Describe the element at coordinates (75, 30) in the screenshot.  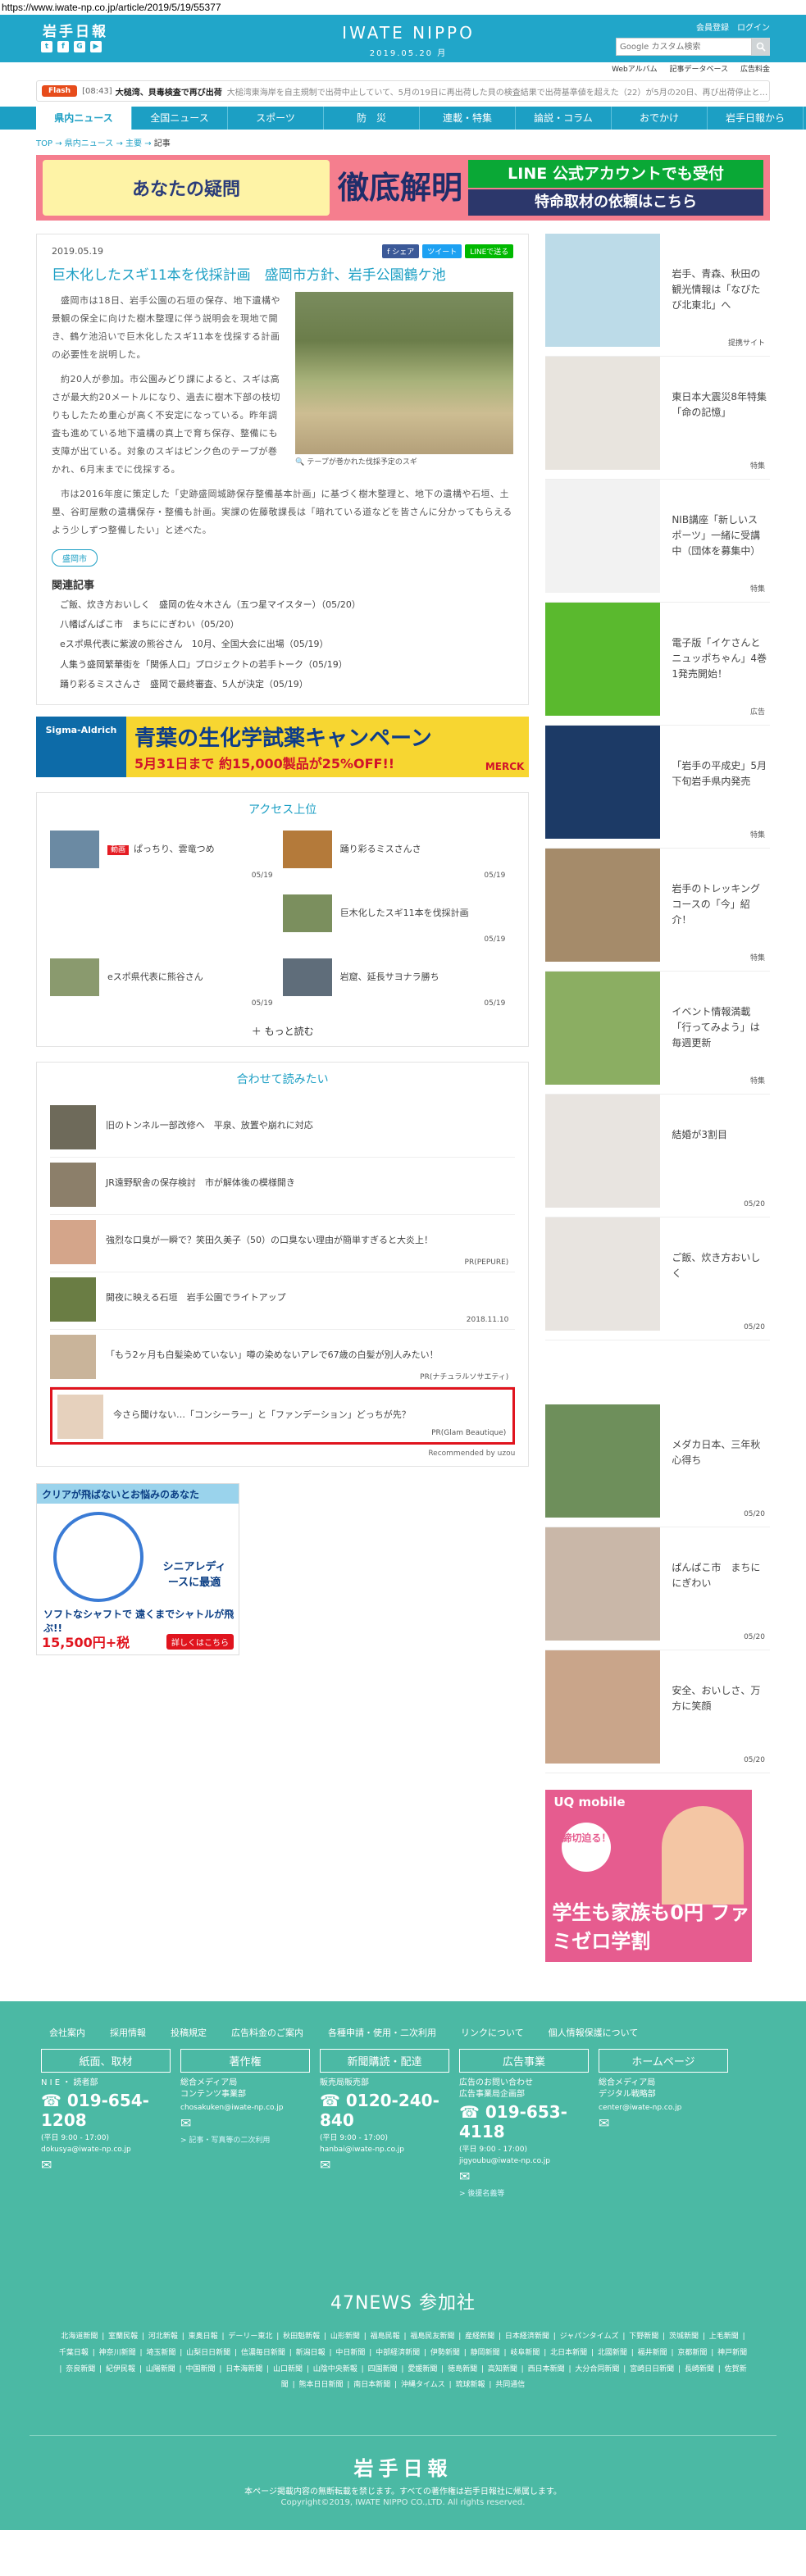
I see `site-logo: 岩手日報` at that location.